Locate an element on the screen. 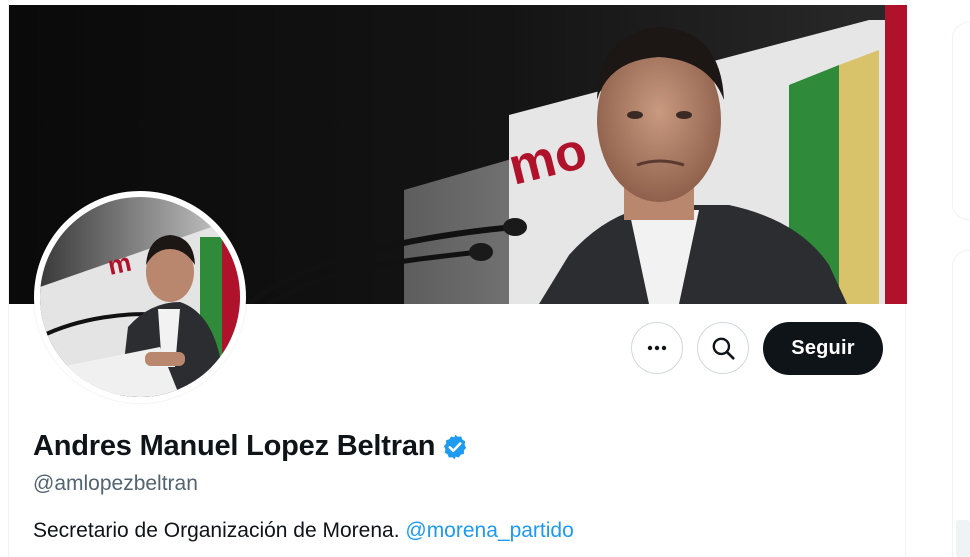 This screenshot has height=557, width=970. profile-display-name: Andres Manuel Lopez Beltran is located at coordinates (234, 446).